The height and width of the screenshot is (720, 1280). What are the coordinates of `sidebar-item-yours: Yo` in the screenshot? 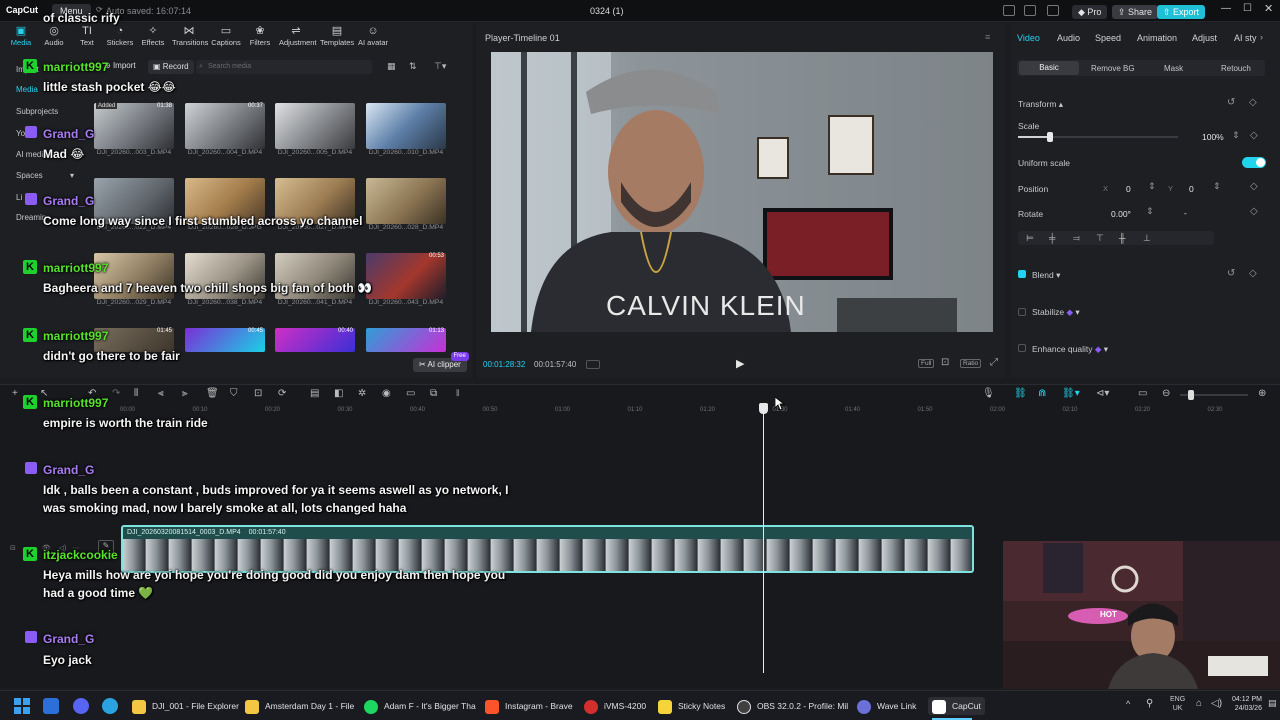 It's located at (45, 134).